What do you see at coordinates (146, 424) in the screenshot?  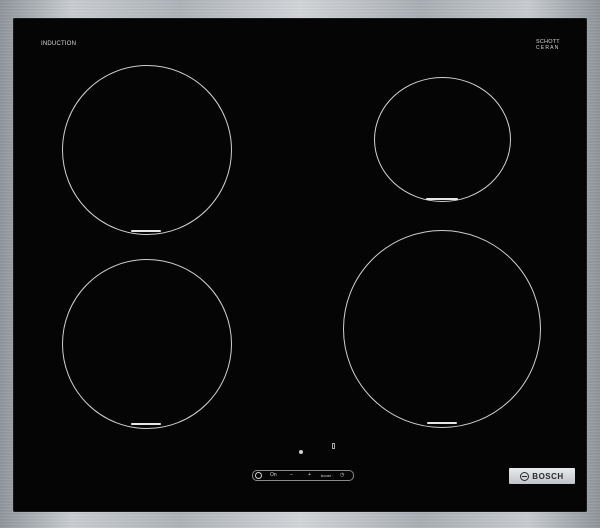 I see `zone-marker-rear-left` at bounding box center [146, 424].